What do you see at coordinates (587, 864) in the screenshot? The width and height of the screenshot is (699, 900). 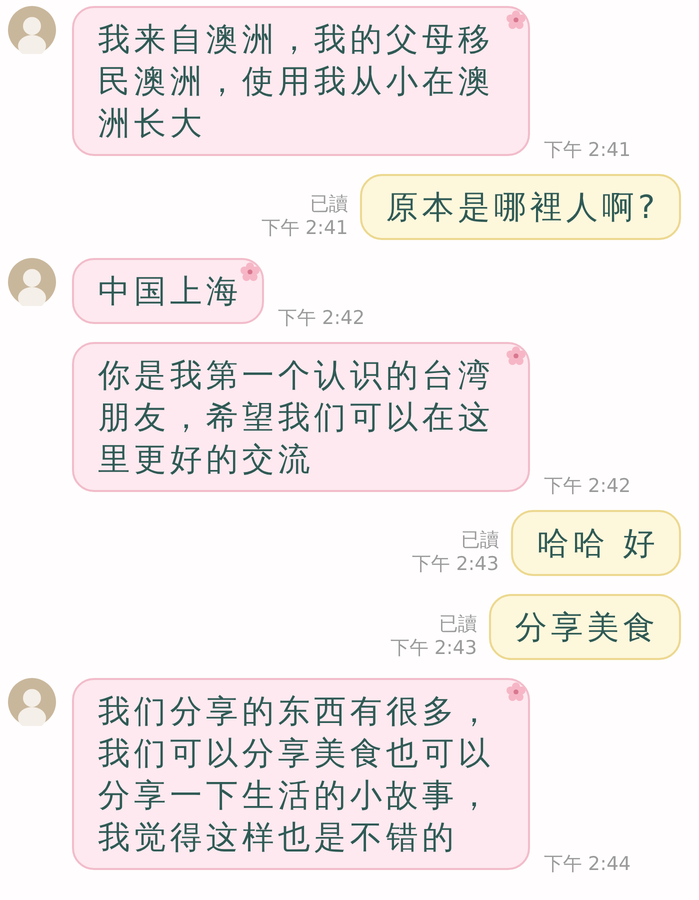 I see `message-time: 下午 2:44` at bounding box center [587, 864].